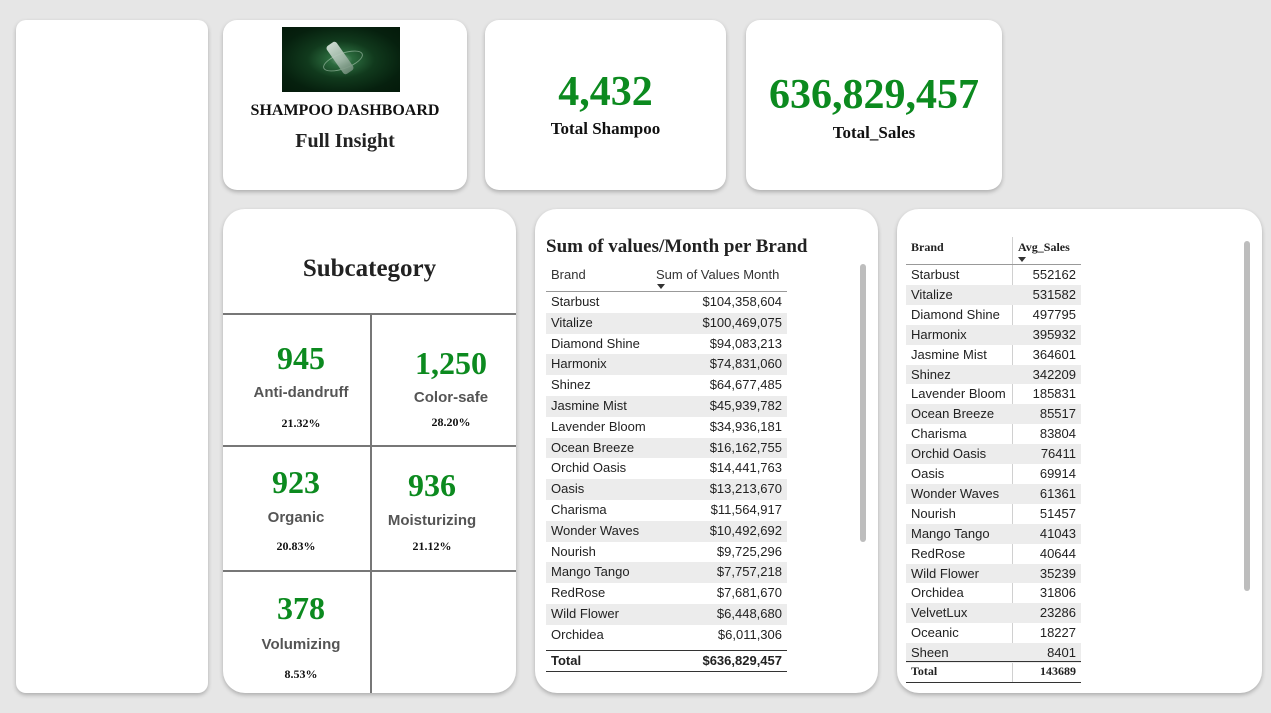  What do you see at coordinates (1058, 454) in the screenshot?
I see `value-cell: 76411` at bounding box center [1058, 454].